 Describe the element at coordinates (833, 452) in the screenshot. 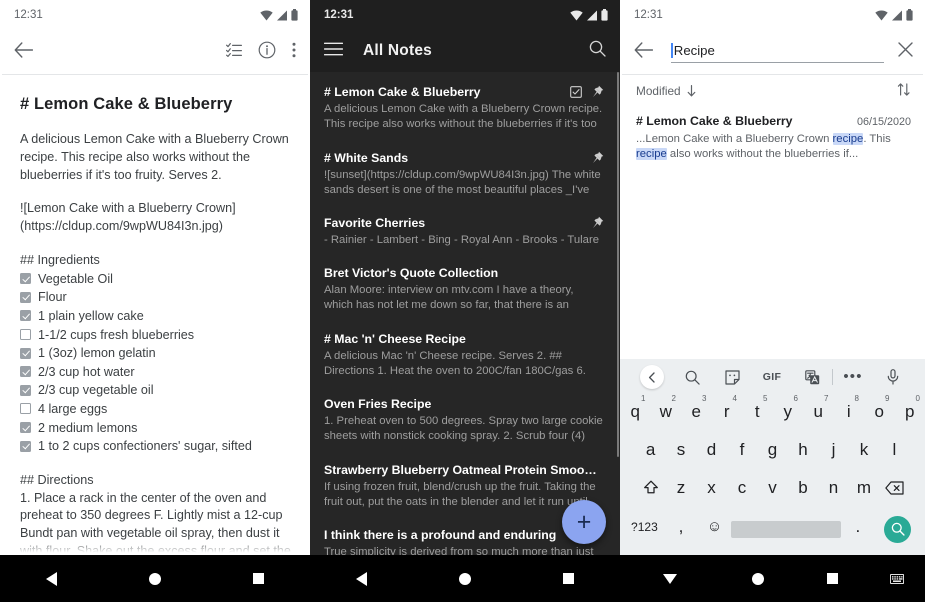

I see `key-j: j` at that location.